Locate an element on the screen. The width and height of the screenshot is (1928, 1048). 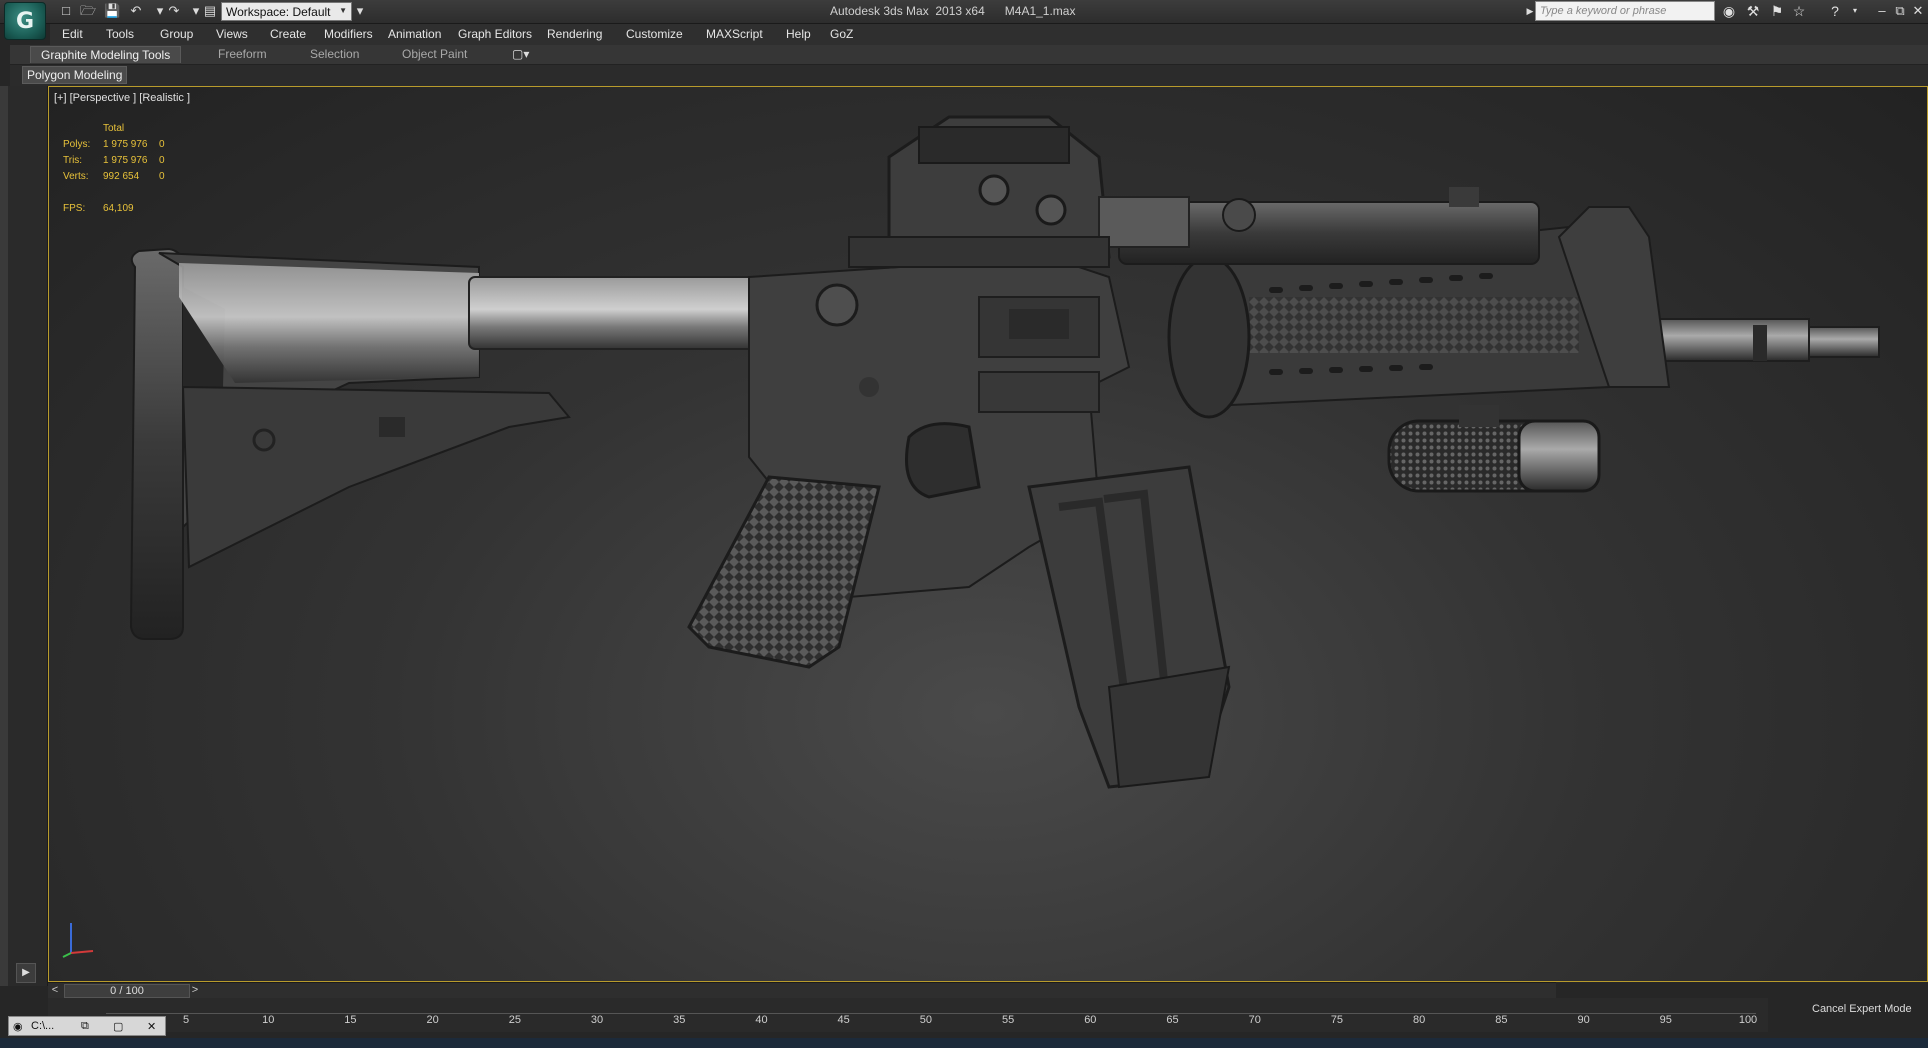
play-icon: ▶ is located at coordinates (26, 973).